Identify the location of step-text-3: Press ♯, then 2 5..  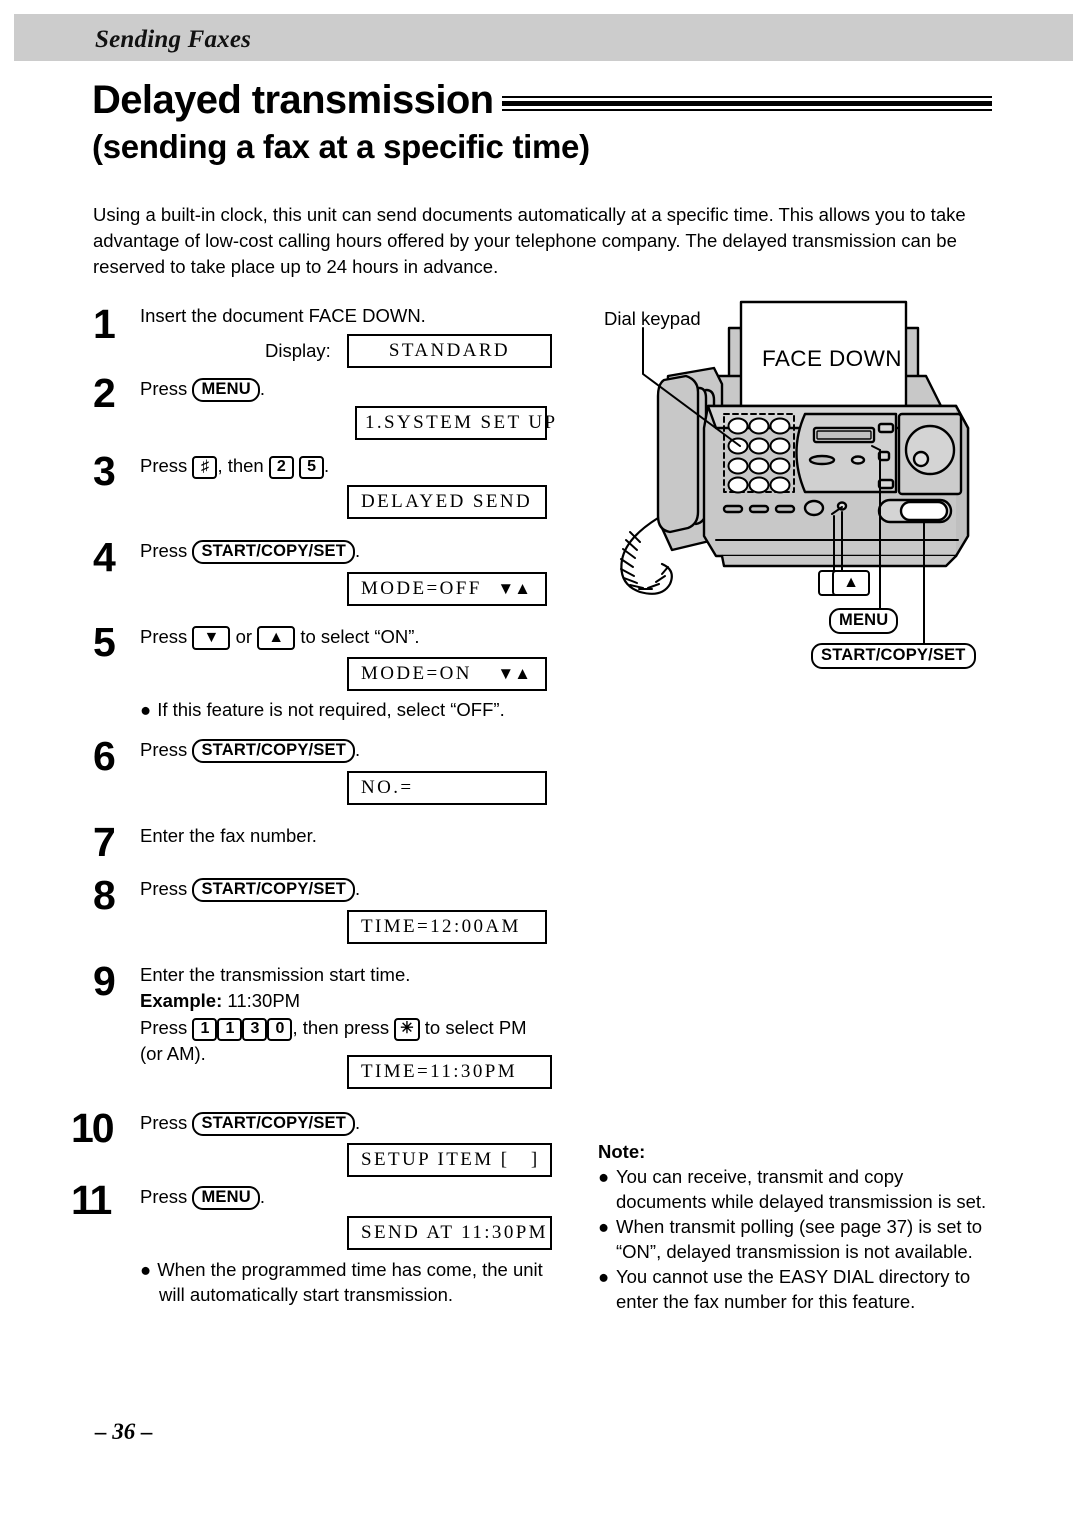
(234, 466).